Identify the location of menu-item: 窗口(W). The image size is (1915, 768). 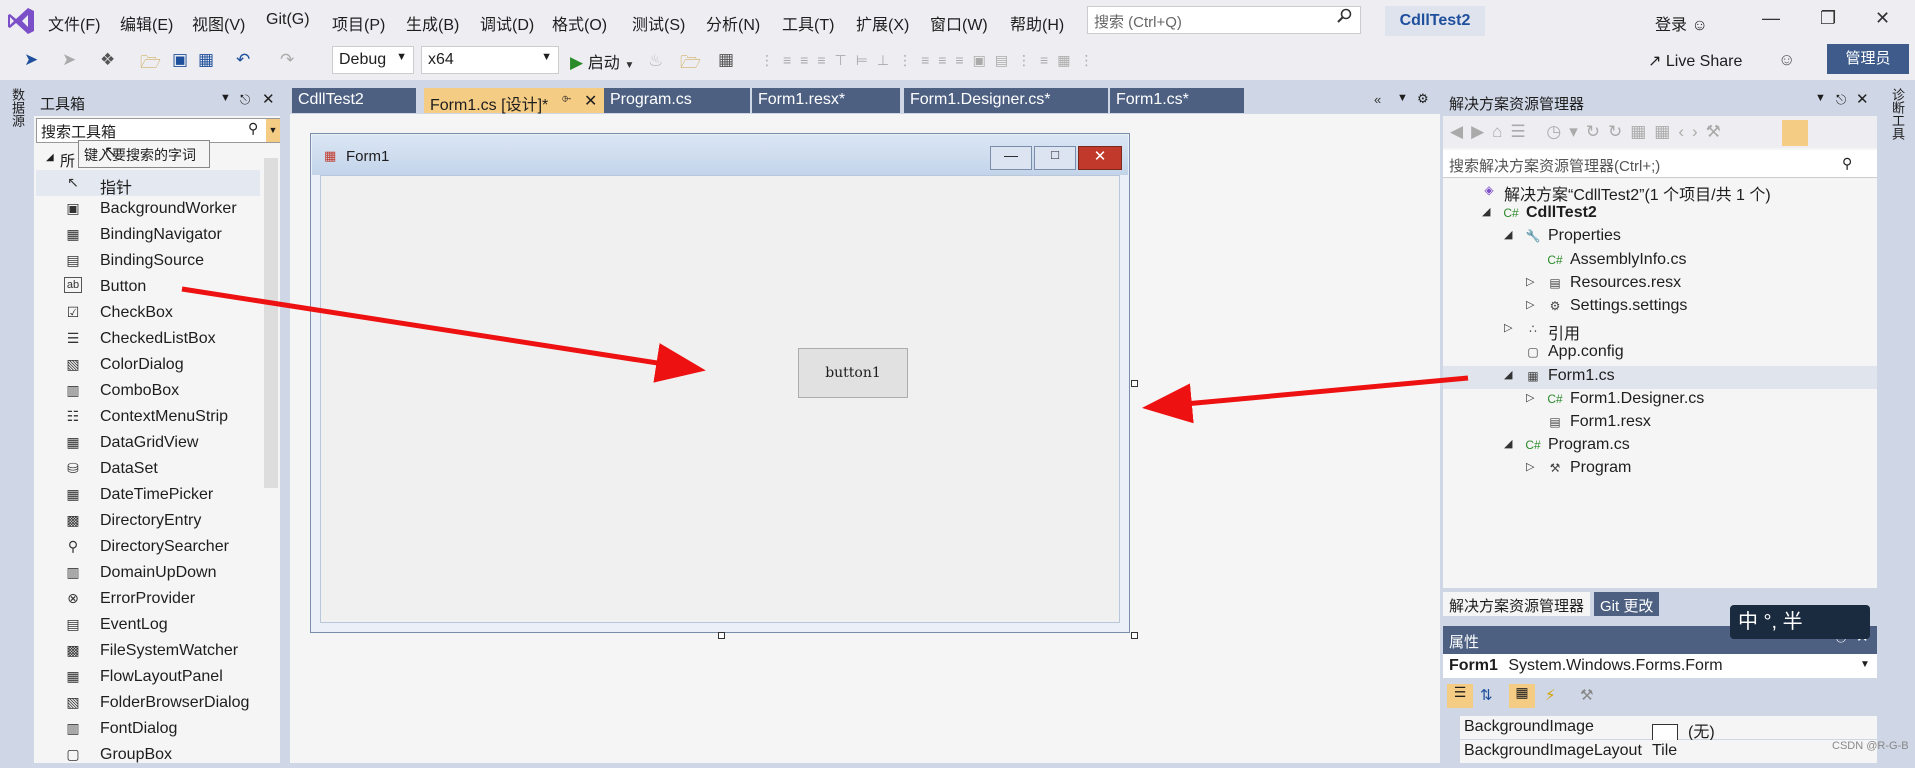
(959, 23).